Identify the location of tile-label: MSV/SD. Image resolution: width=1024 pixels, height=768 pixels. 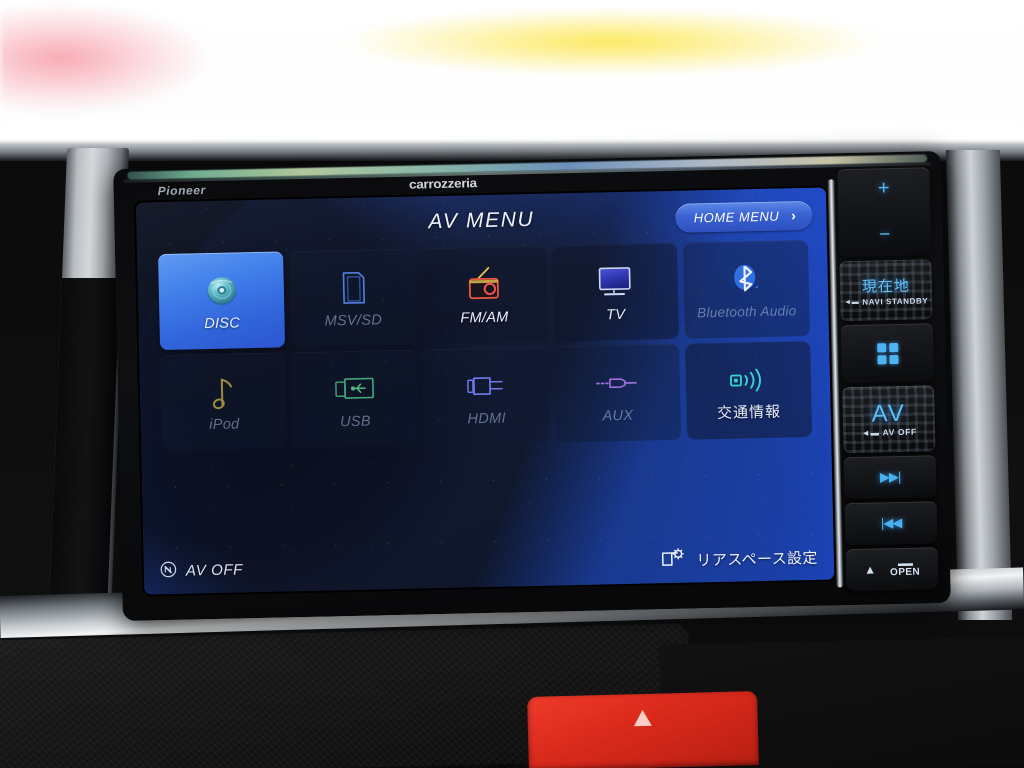
(353, 321).